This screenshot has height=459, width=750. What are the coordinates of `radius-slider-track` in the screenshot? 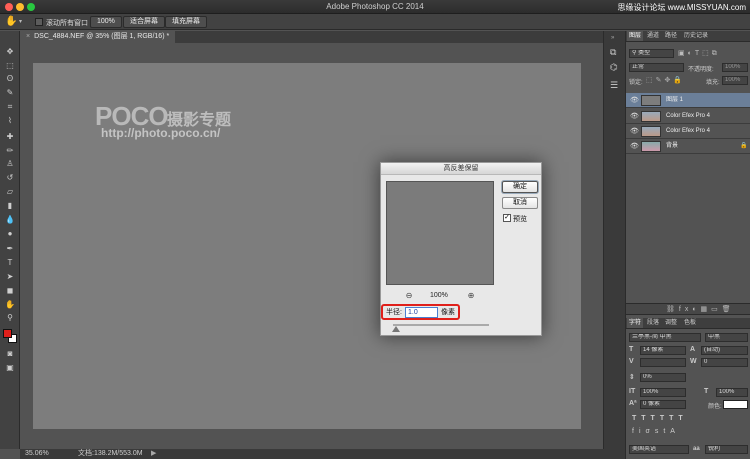 It's located at (441, 325).